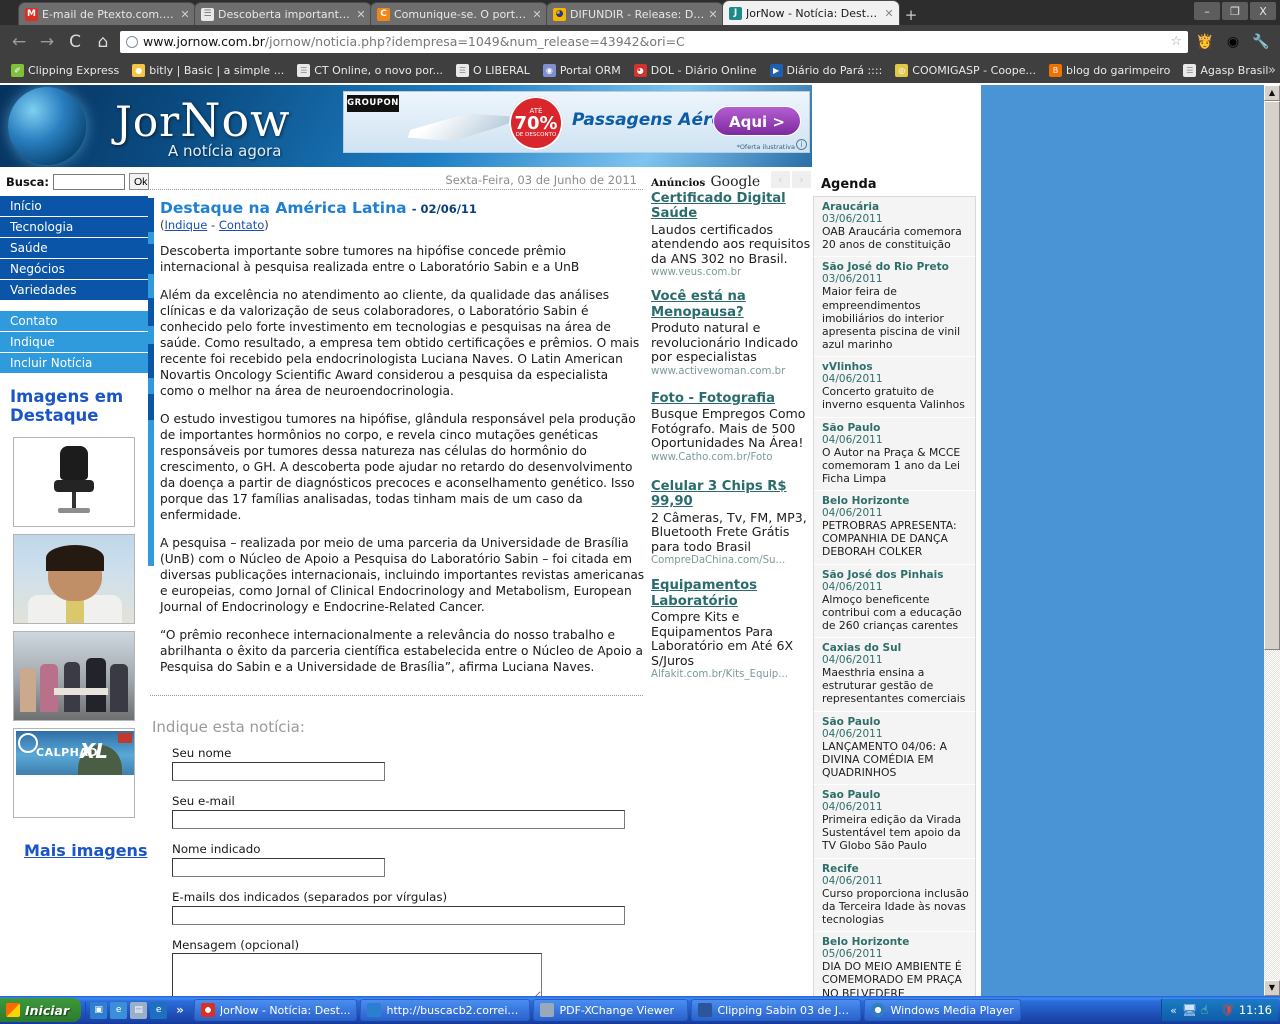 The height and width of the screenshot is (1024, 1280). What do you see at coordinates (635, 13) in the screenshot?
I see `browser-tab-4: ◕ DIFUNDIR - Release: Dest... ✕` at bounding box center [635, 13].